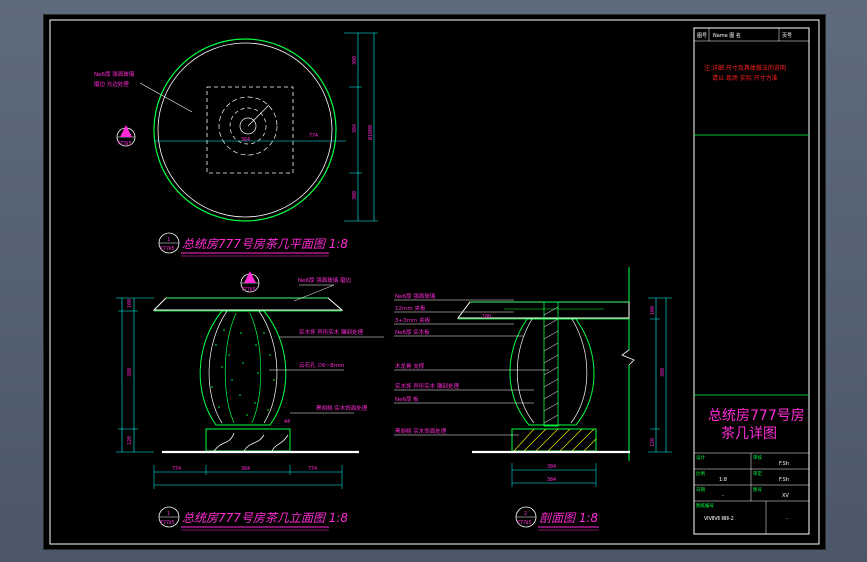  Describe the element at coordinates (702, 36) in the screenshot. I see `tb-header-left: 图号` at that location.